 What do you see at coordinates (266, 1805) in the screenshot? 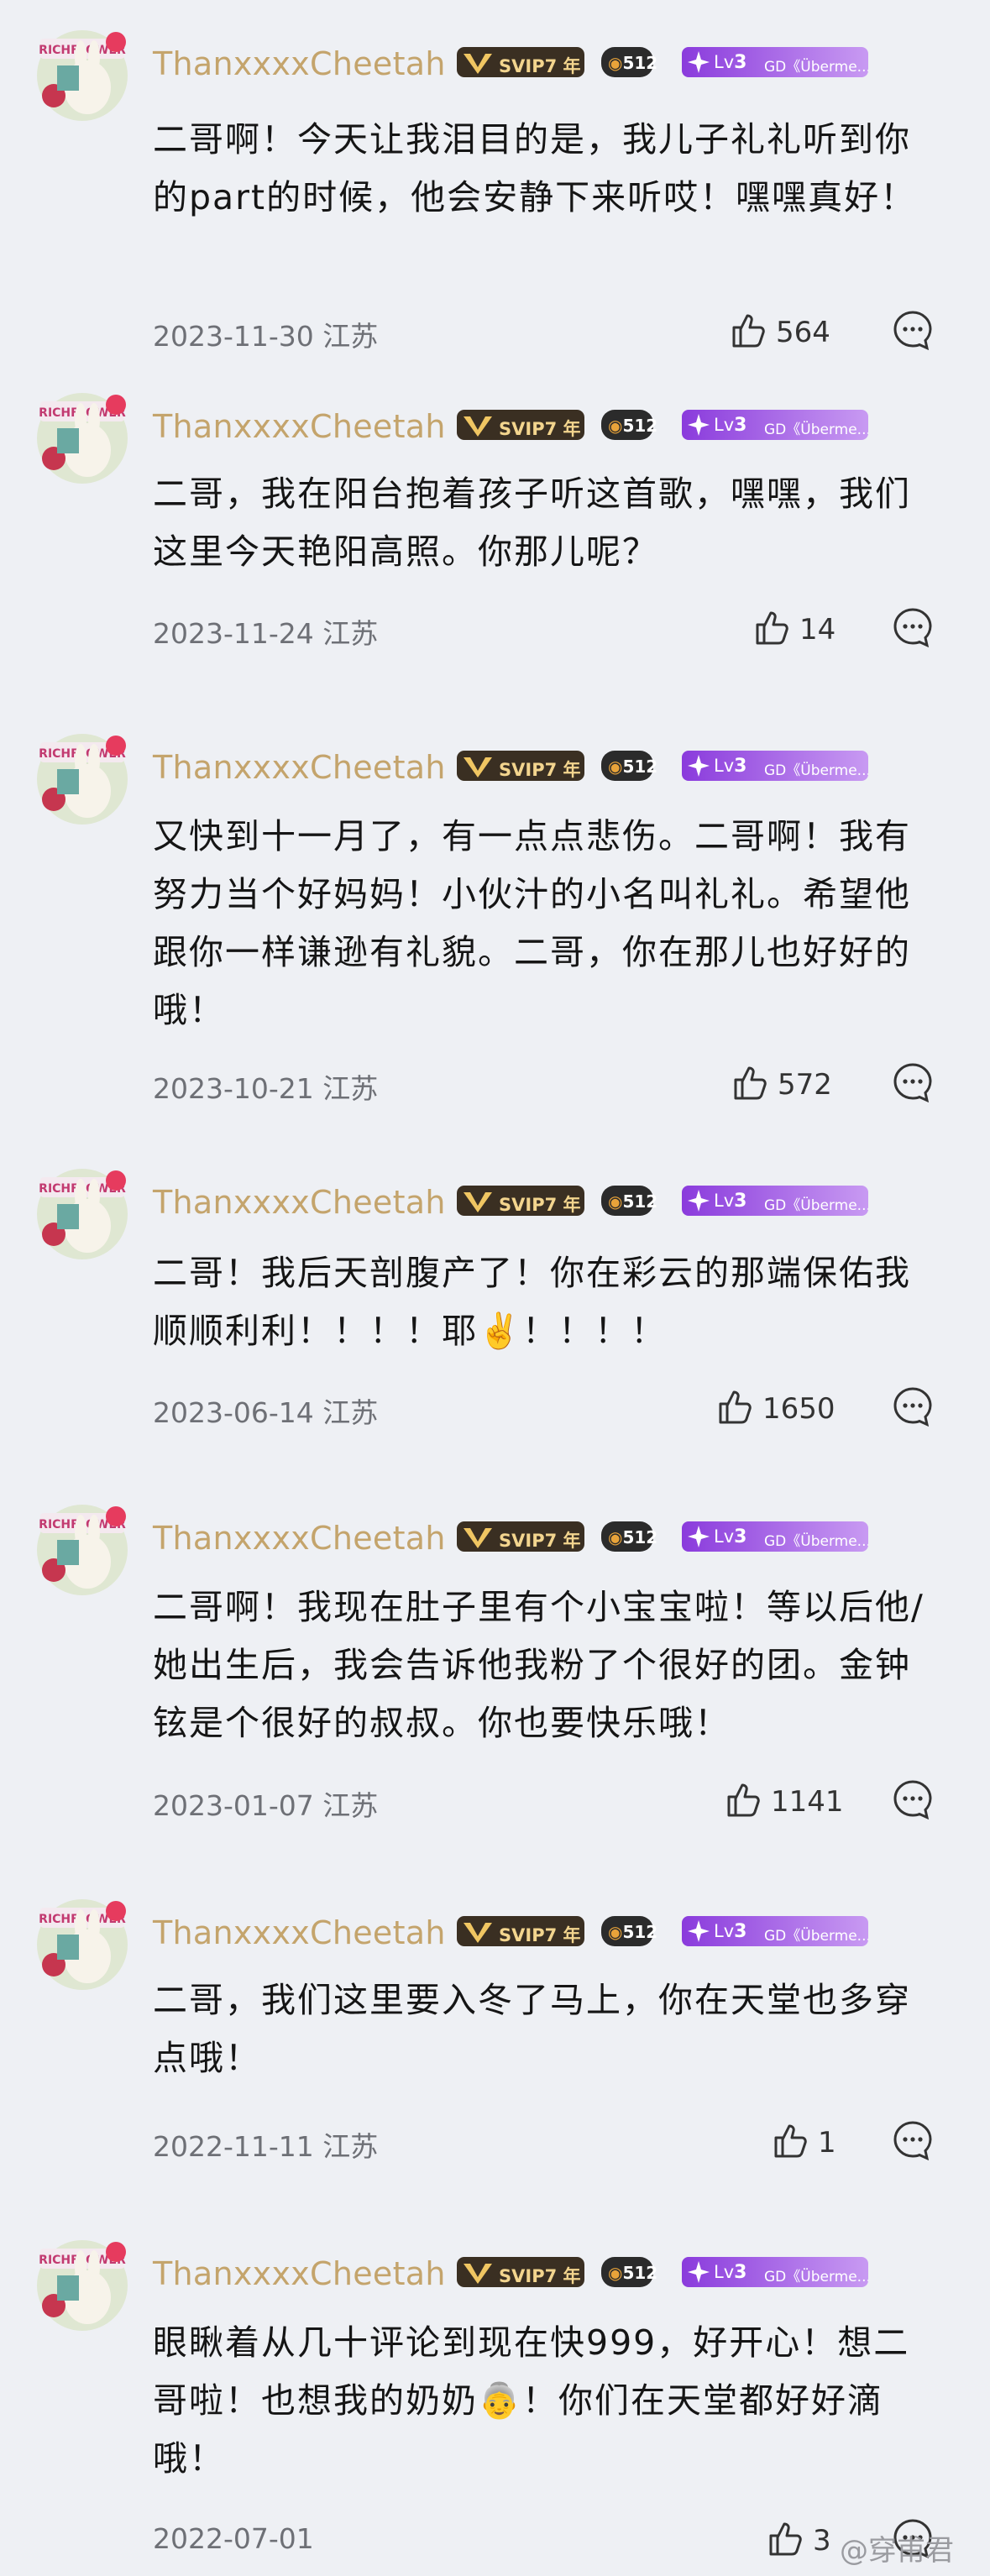
I see `comment-meta: 2023-01-07 江苏` at bounding box center [266, 1805].